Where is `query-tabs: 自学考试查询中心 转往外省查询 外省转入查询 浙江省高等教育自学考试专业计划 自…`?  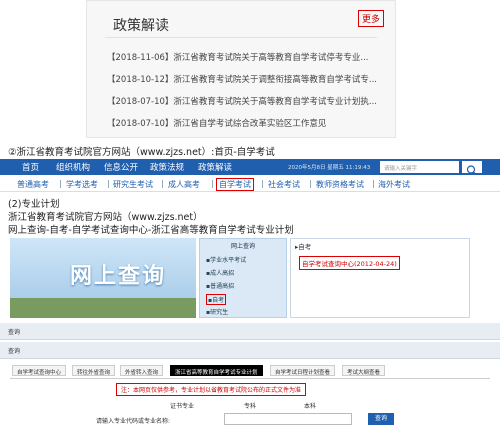 query-tabs: 自学考试查询中心 转往外省查询 外省转入查询 浙江省高等教育自学考试专业计划 自… is located at coordinates (250, 371).